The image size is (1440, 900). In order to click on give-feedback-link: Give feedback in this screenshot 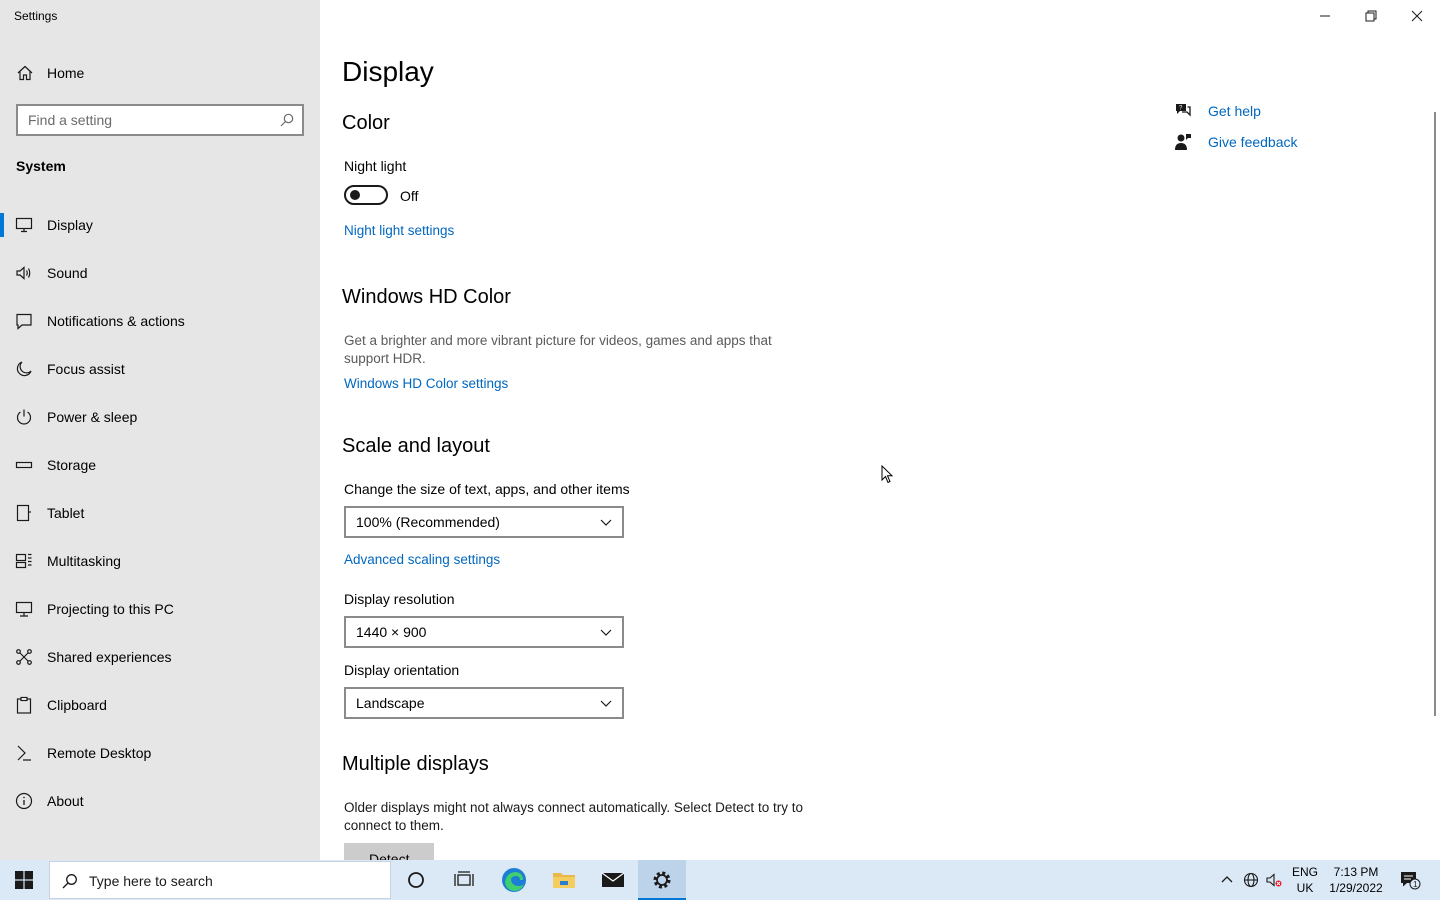, I will do `click(1274, 146)`.